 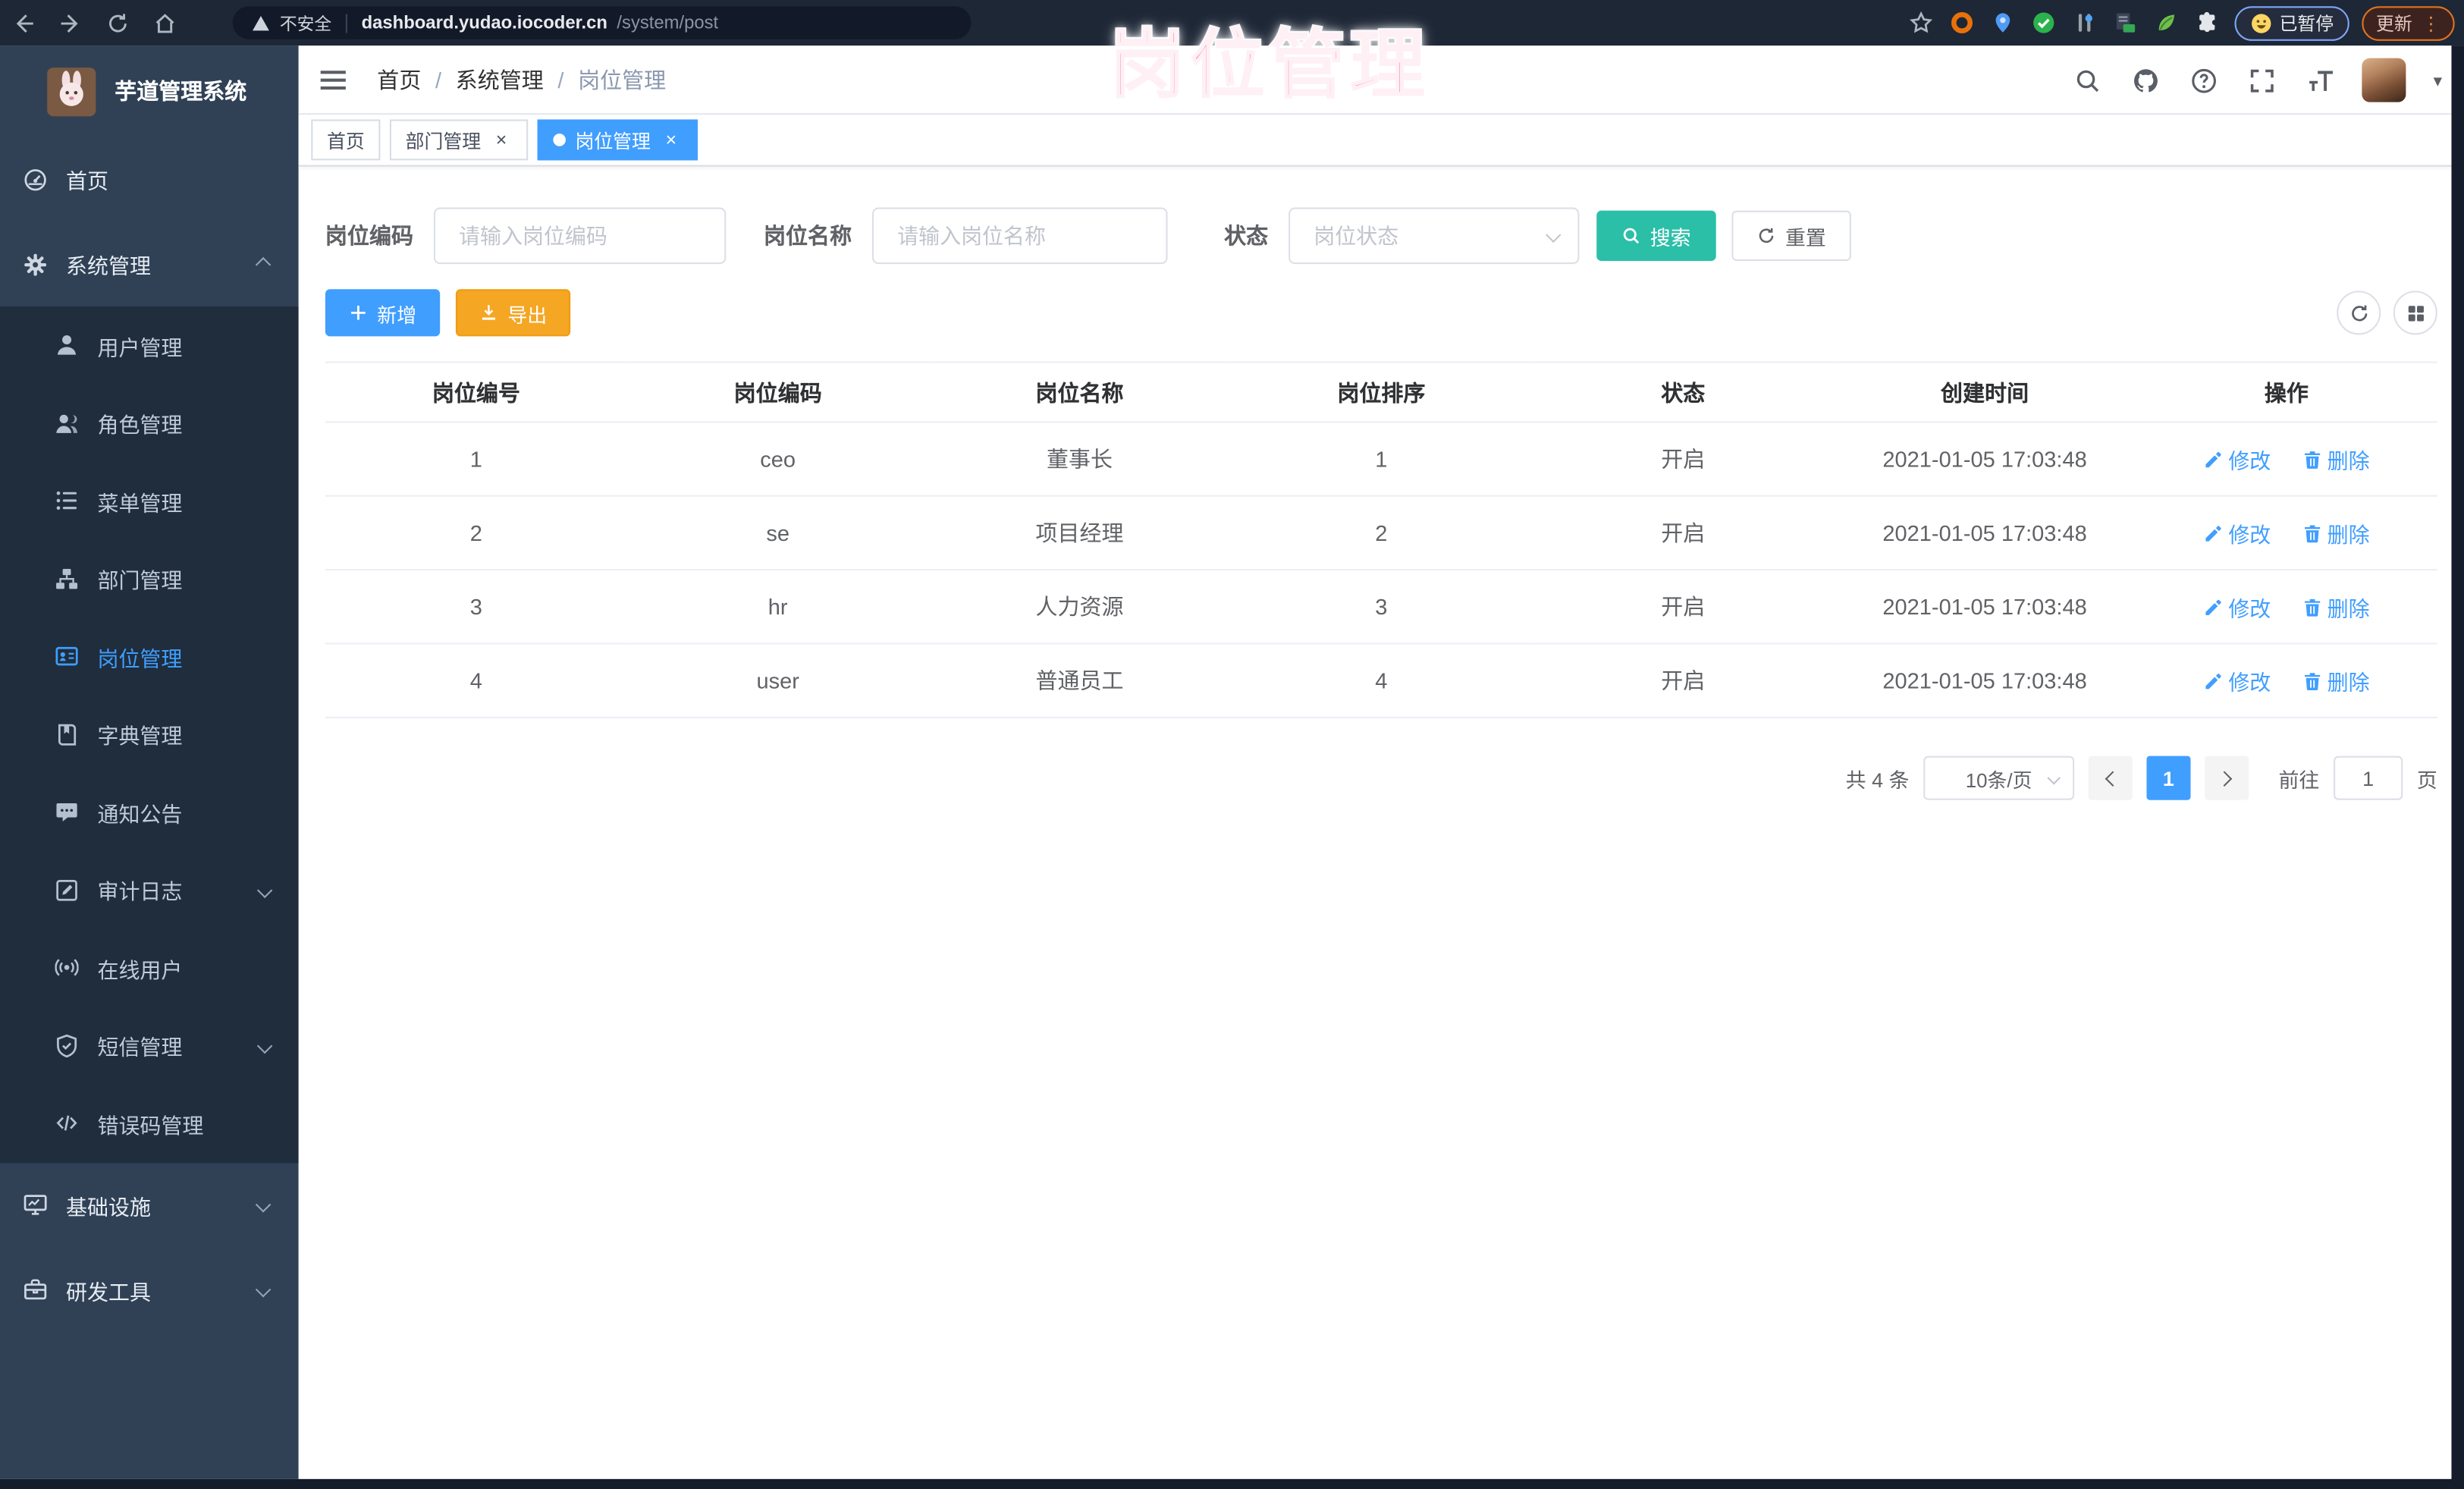 I want to click on table-header-row: 岗位编号 岗位编码 岗位名称 岗位排序 状态 创建时间 操作, so click(x=1381, y=393).